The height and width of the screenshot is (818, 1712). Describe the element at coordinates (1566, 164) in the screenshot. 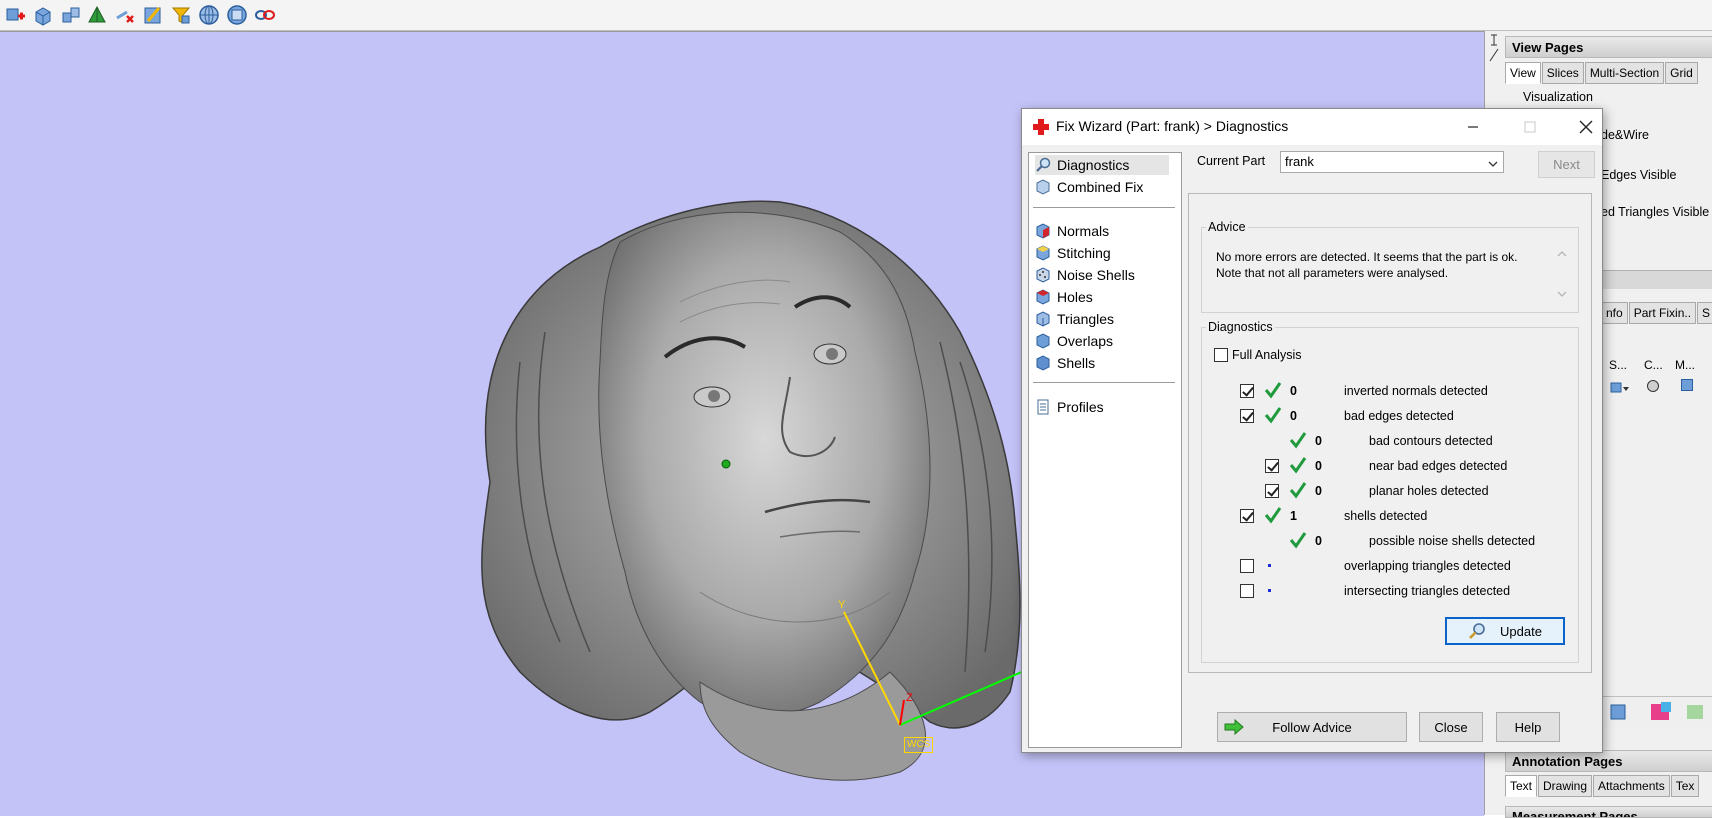

I see `next-button: Next` at that location.